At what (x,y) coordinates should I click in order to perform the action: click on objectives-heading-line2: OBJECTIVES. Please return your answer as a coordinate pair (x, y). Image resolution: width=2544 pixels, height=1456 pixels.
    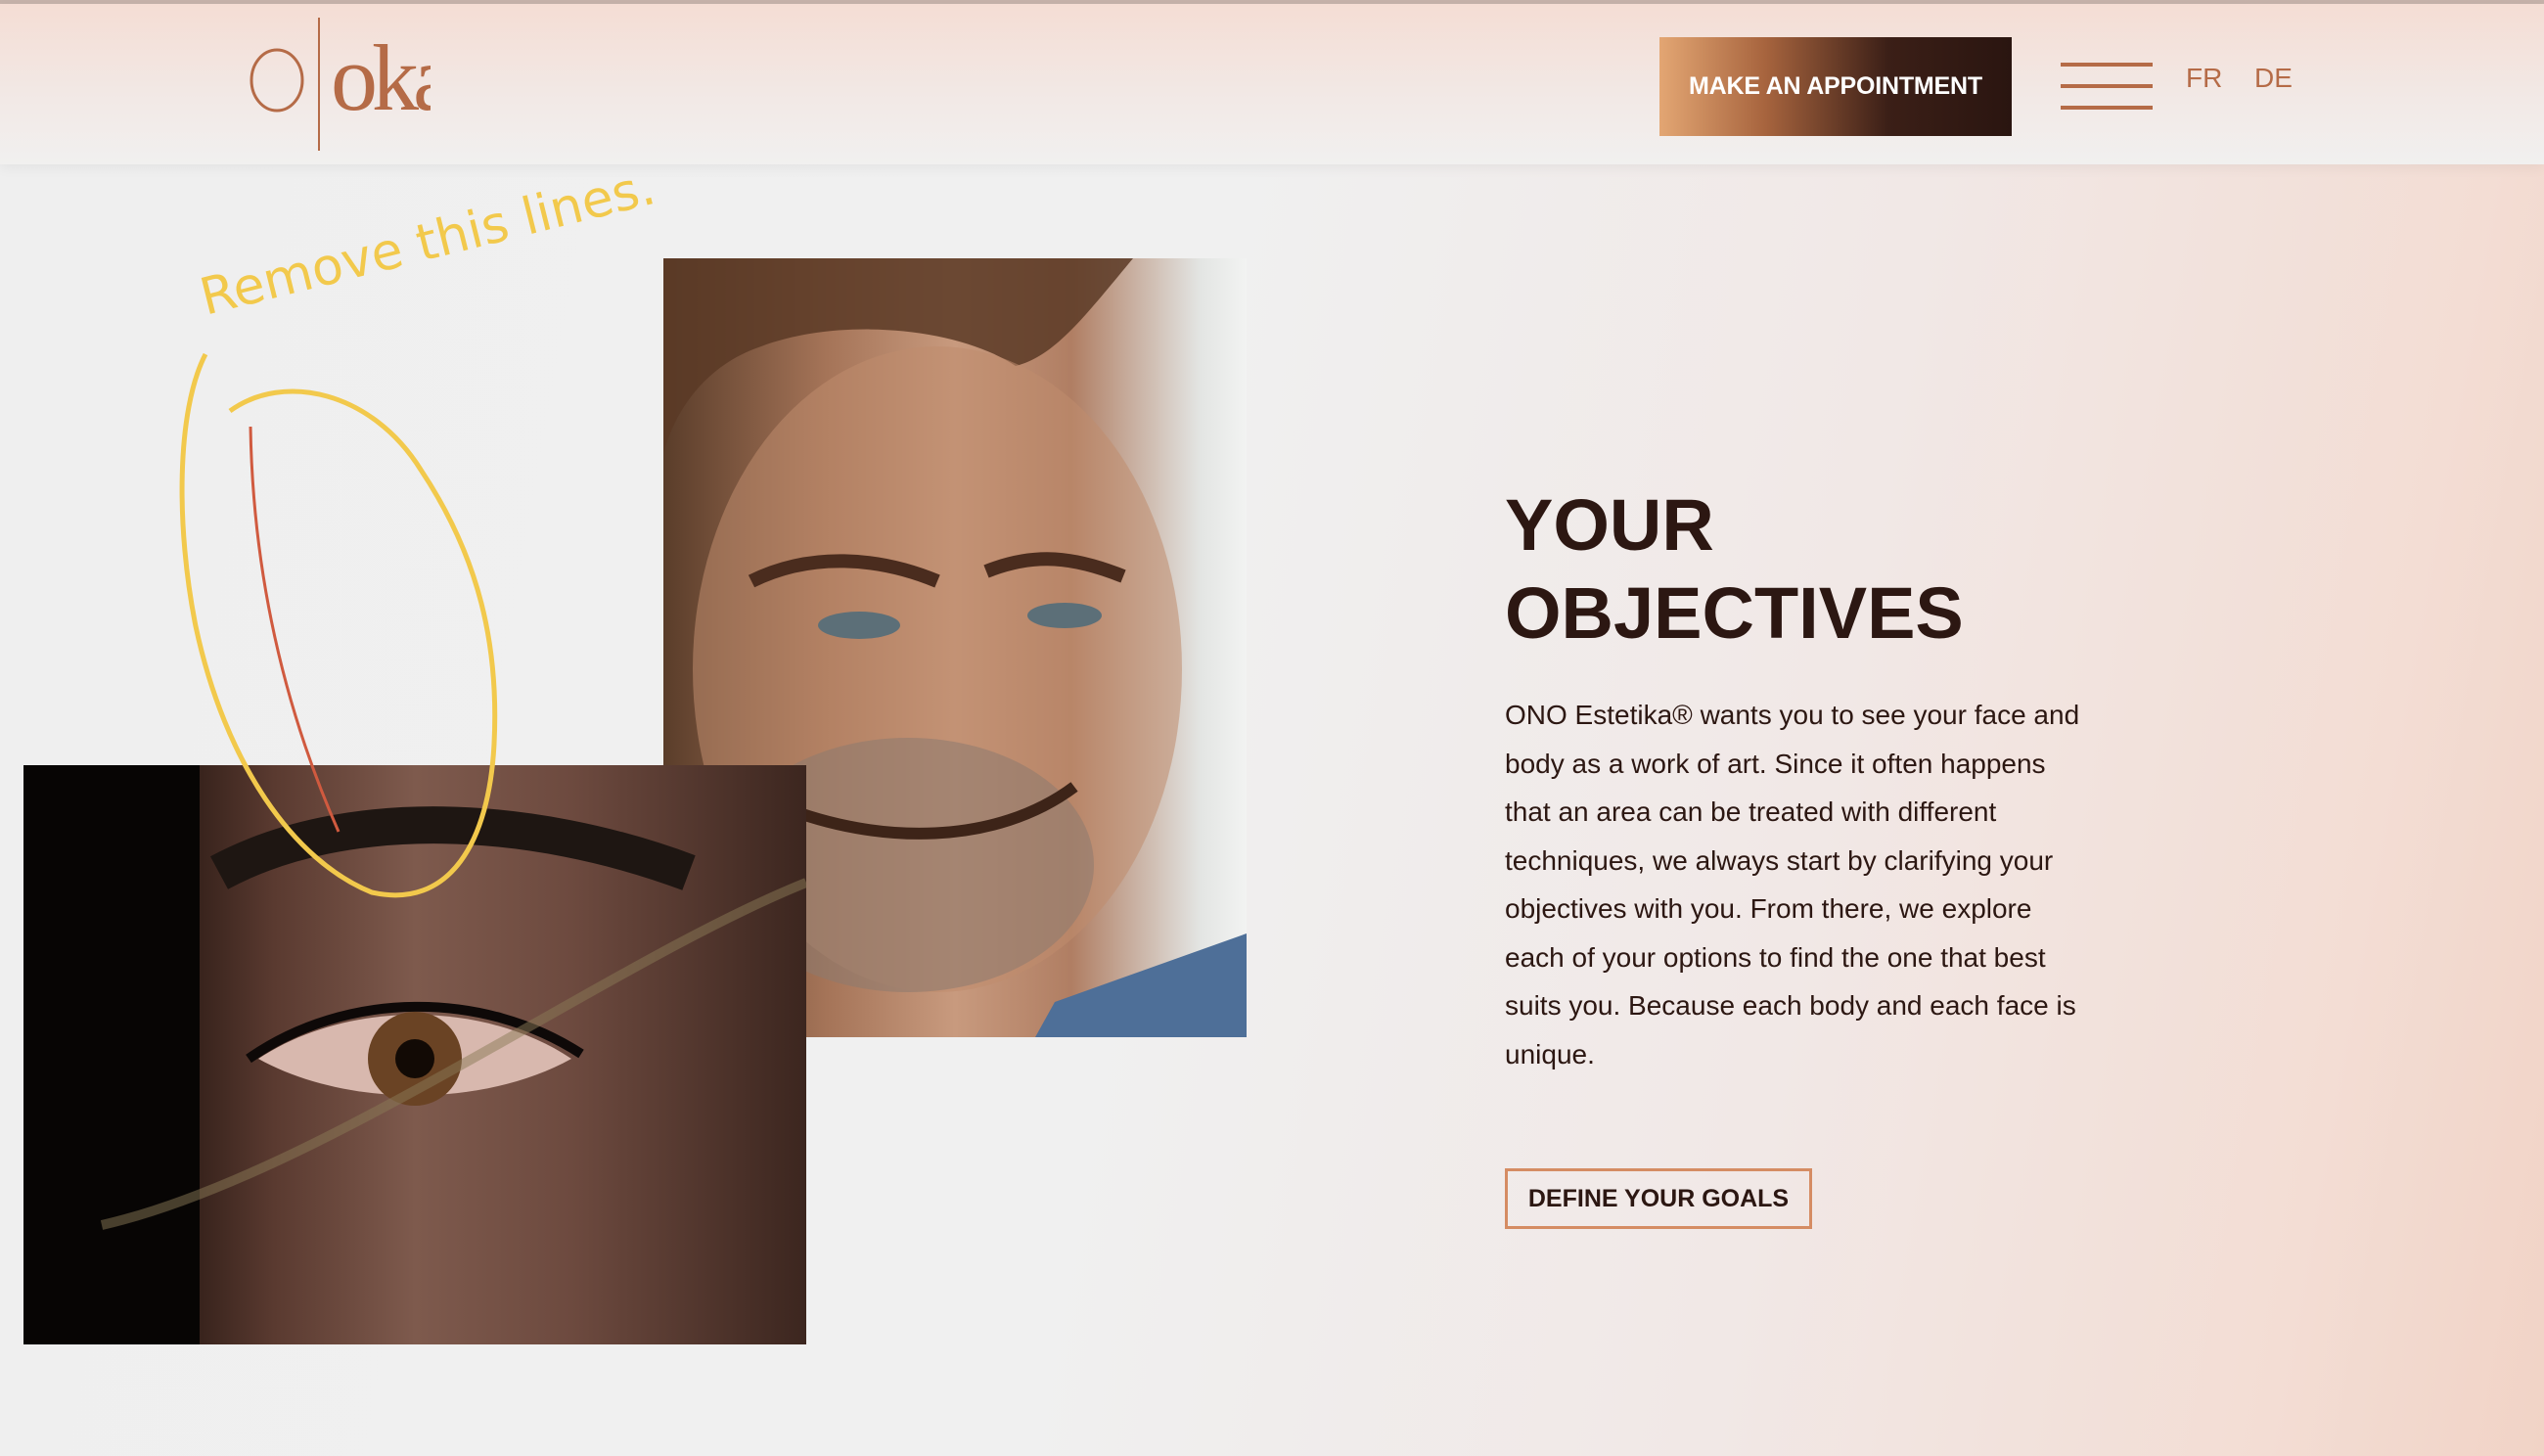
    Looking at the image, I should click on (1735, 613).